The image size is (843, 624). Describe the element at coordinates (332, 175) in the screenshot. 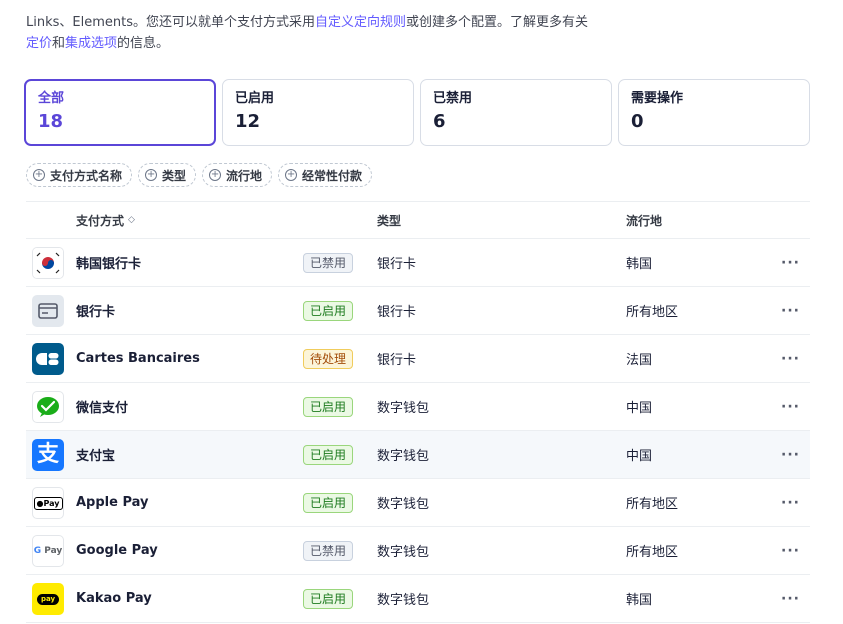

I see `chip-label: 经常性付款` at that location.